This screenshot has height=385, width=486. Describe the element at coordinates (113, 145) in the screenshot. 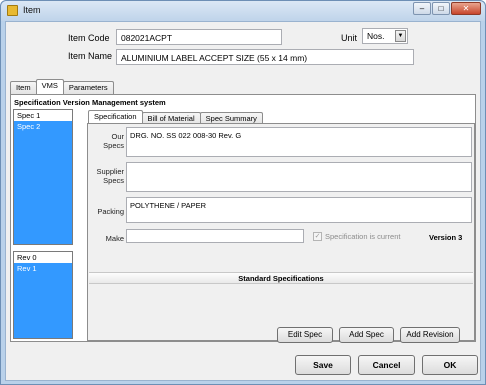

I see `our-specs-label-line2: Specs` at that location.